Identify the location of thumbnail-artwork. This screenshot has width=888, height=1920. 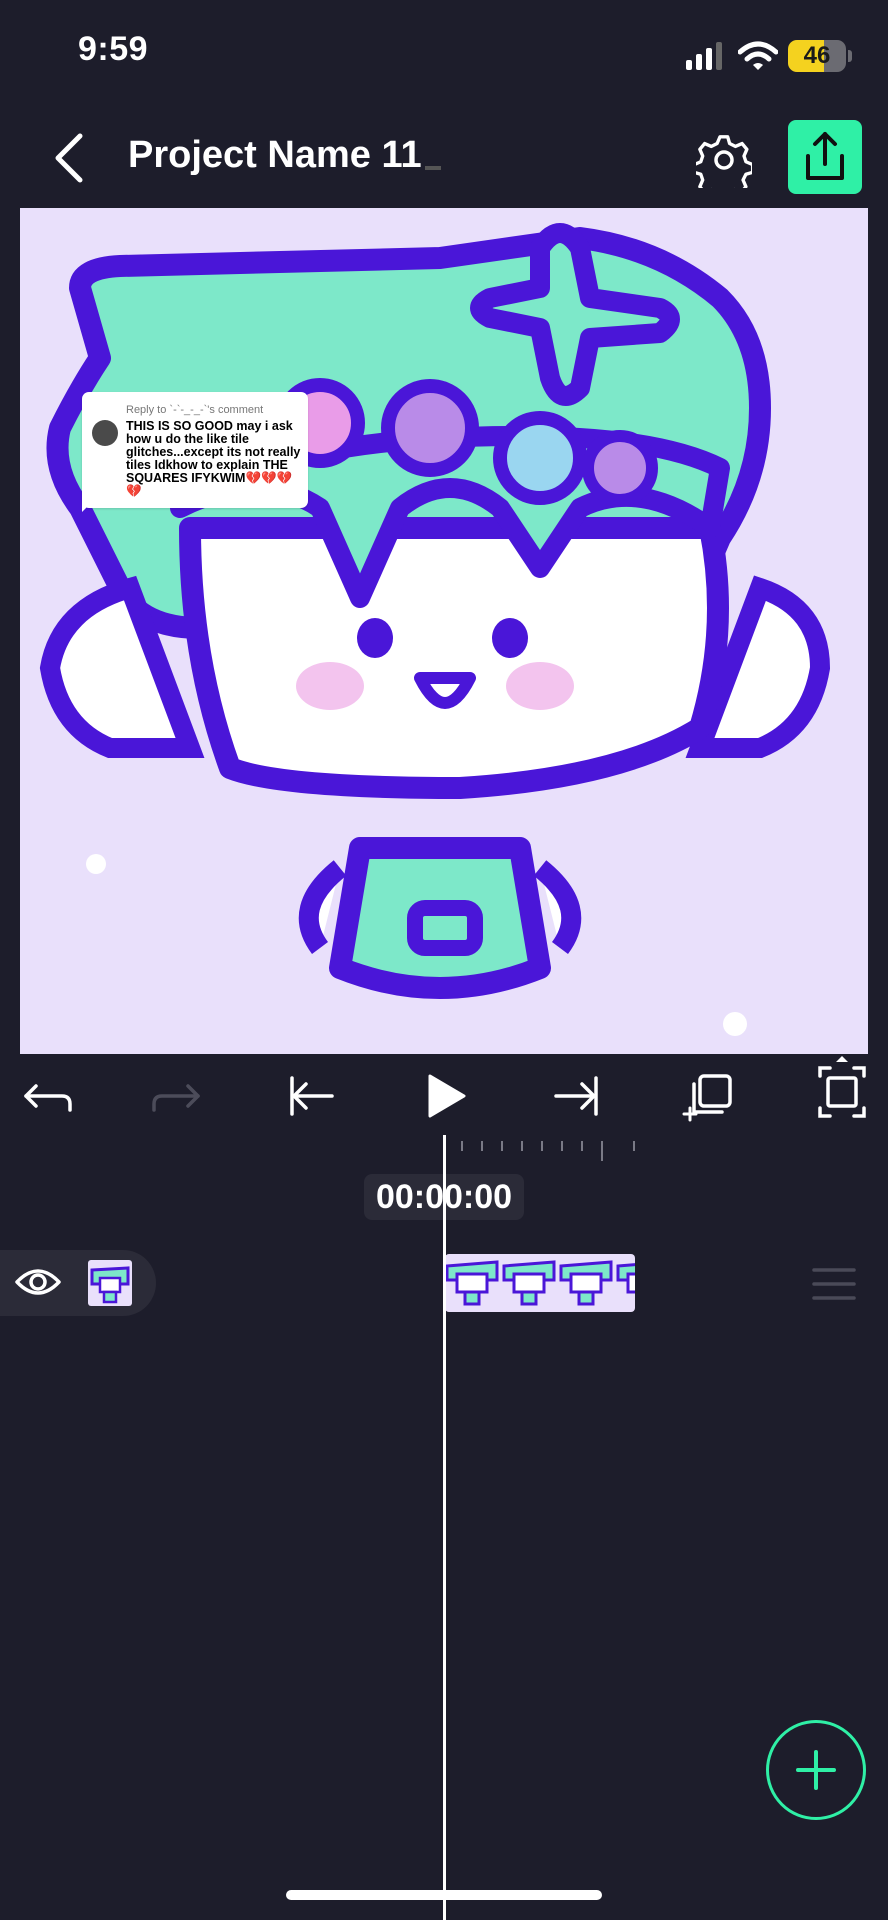
(110, 1285).